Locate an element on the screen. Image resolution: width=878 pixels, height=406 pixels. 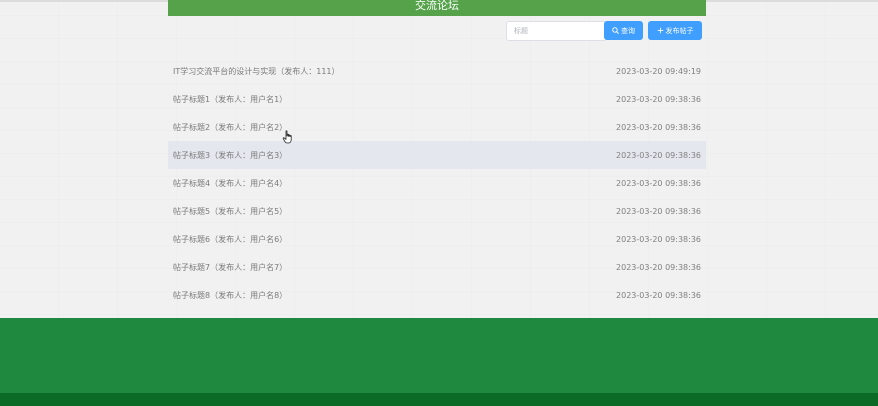
post-row: 帖子标题2（发布人：用户名2） 2023-03-20 09:38:36 is located at coordinates (437, 127).